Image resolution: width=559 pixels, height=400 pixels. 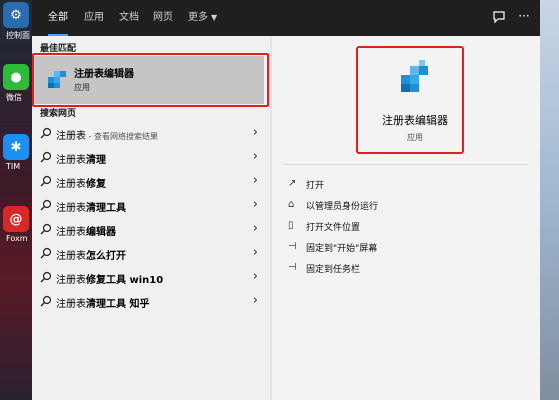 I want to click on desktop-background-right, so click(x=549, y=200).